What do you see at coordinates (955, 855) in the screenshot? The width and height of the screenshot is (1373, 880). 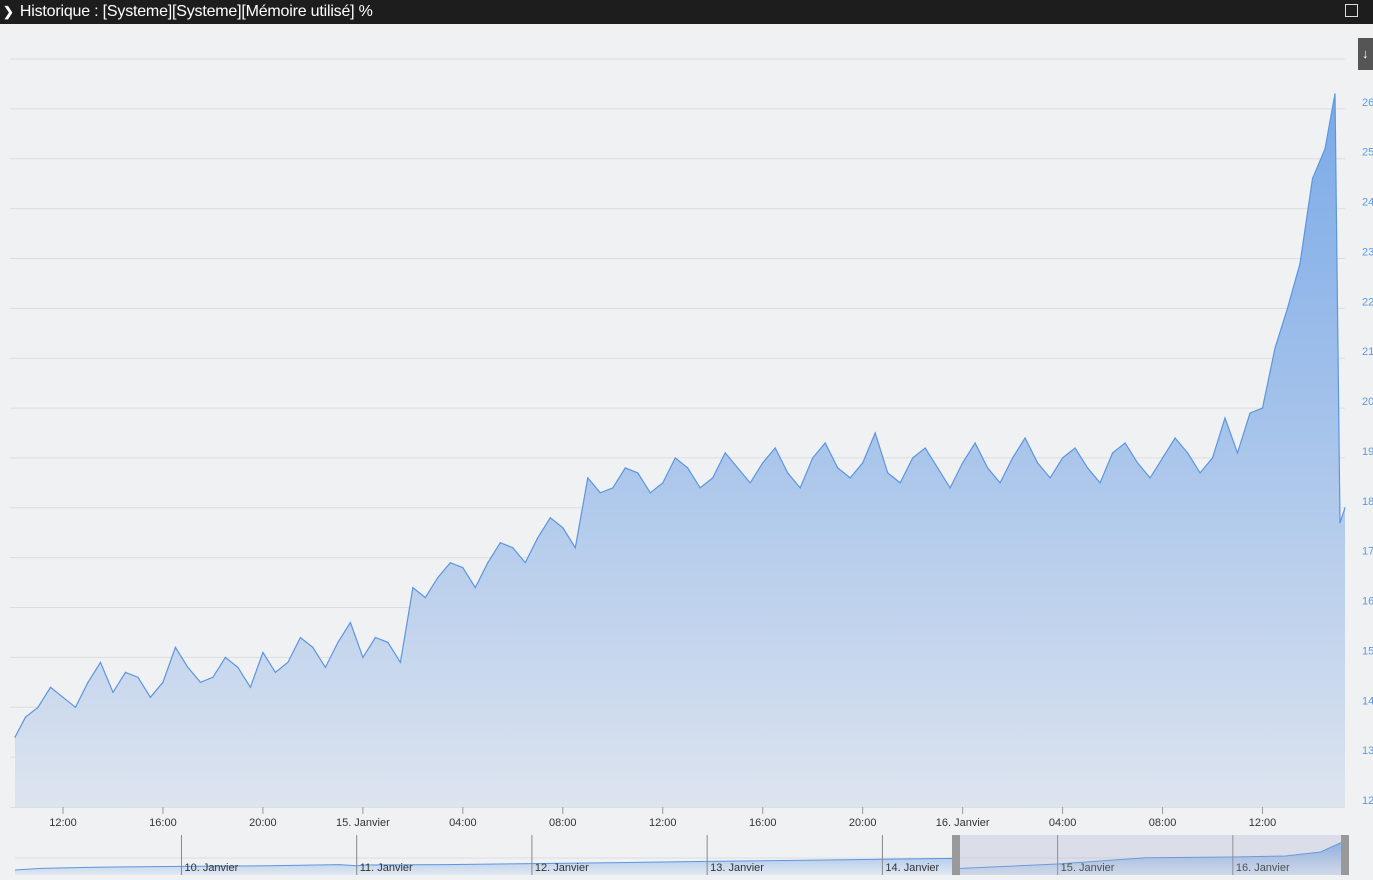 I see `navigator-handle-left` at bounding box center [955, 855].